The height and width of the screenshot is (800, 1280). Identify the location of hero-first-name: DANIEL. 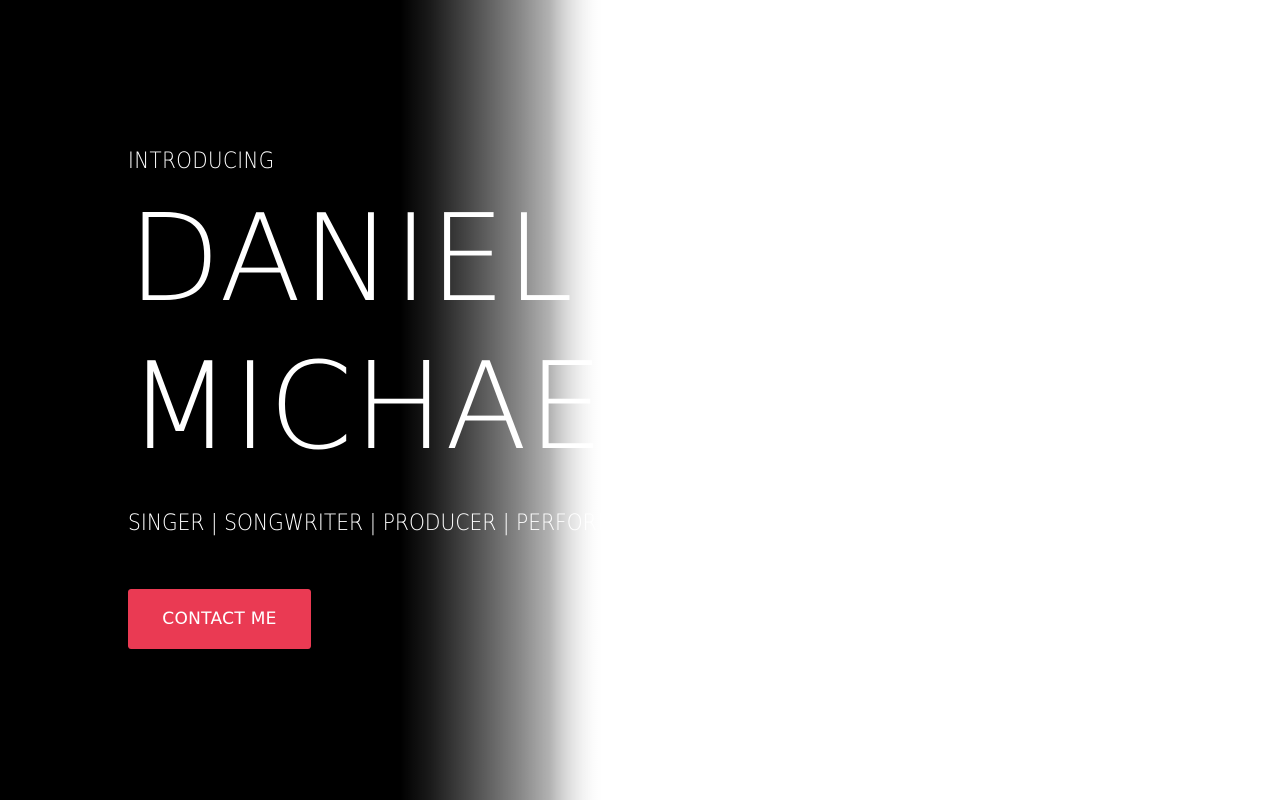
(351, 259).